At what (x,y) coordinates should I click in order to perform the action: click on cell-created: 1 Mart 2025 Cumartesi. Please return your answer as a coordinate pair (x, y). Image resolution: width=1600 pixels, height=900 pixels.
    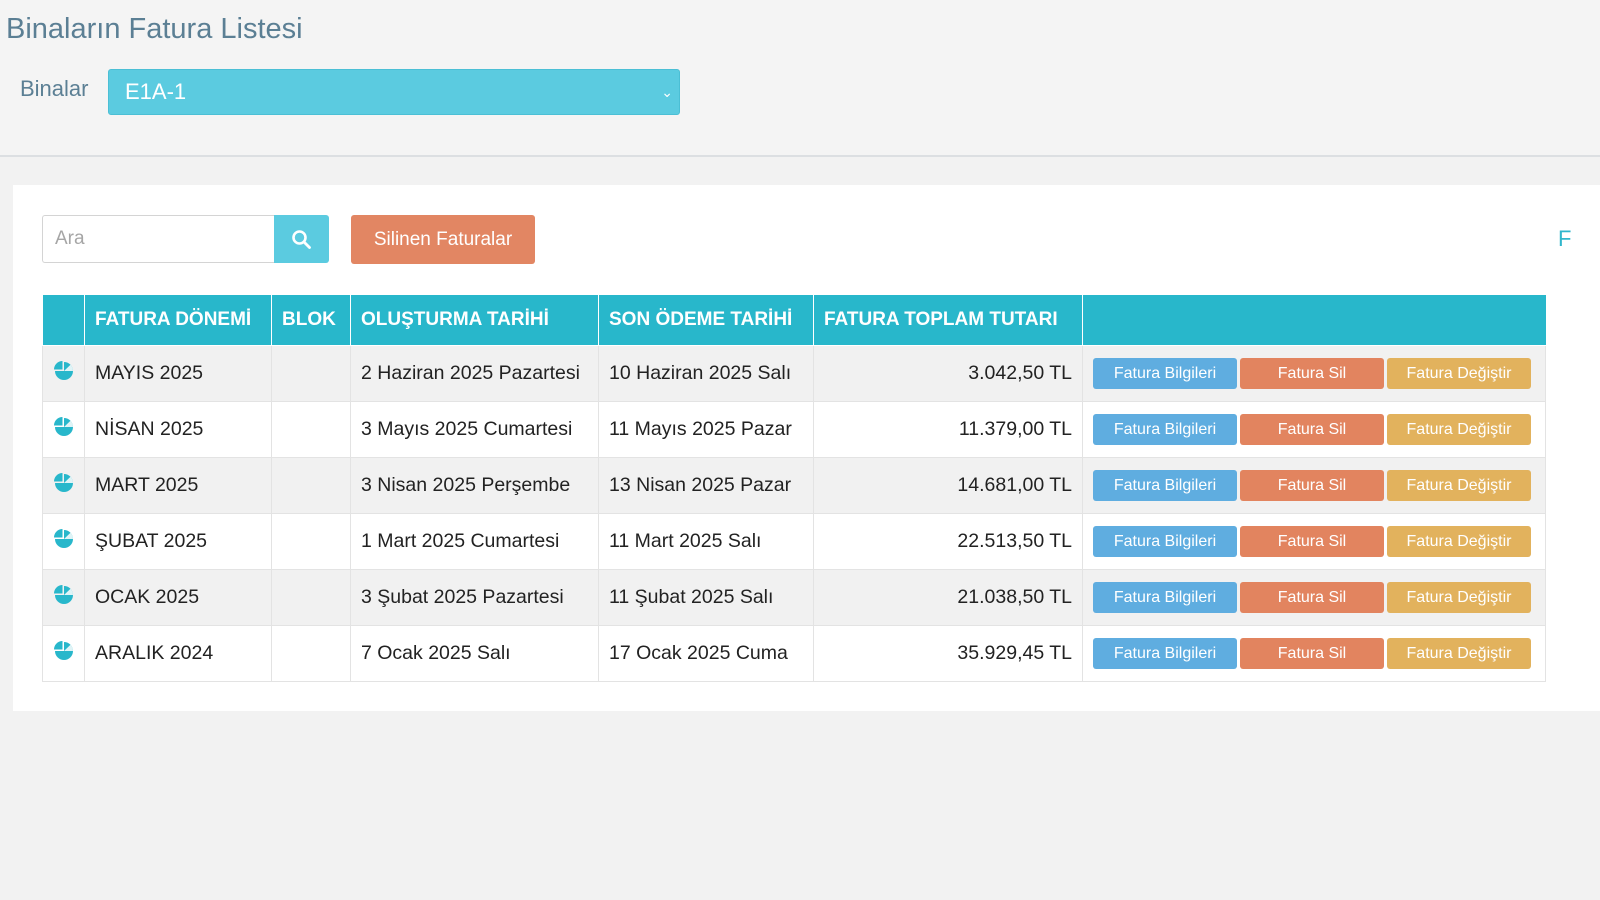
    Looking at the image, I should click on (474, 541).